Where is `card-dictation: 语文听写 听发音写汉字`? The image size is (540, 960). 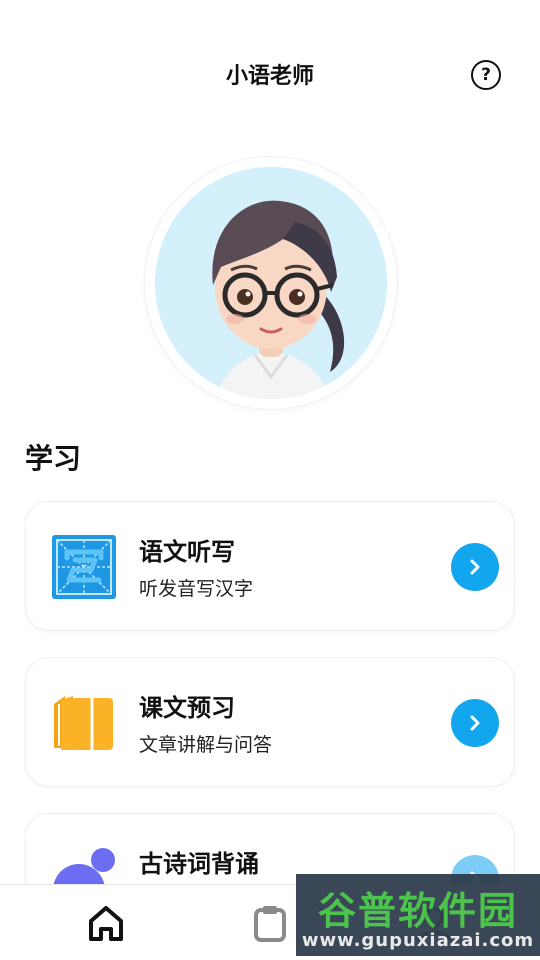
card-dictation: 语文听写 听发音写汉字 is located at coordinates (270, 566).